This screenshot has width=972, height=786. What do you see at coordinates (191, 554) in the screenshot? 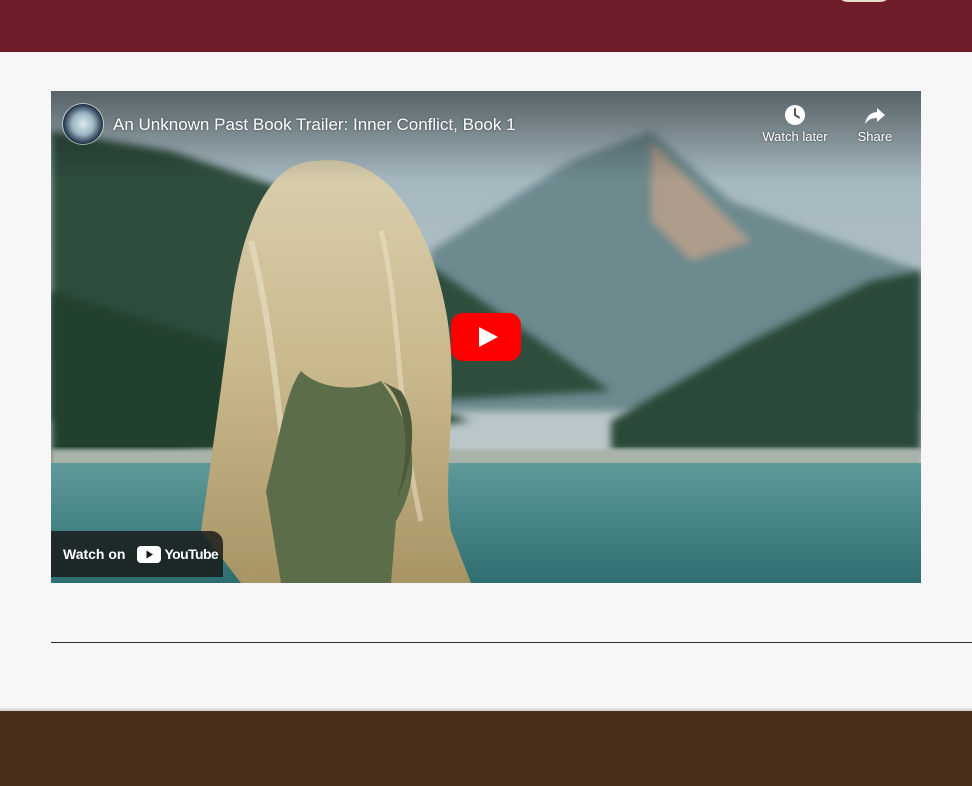
I see `youtube-wordmark: YouTube` at bounding box center [191, 554].